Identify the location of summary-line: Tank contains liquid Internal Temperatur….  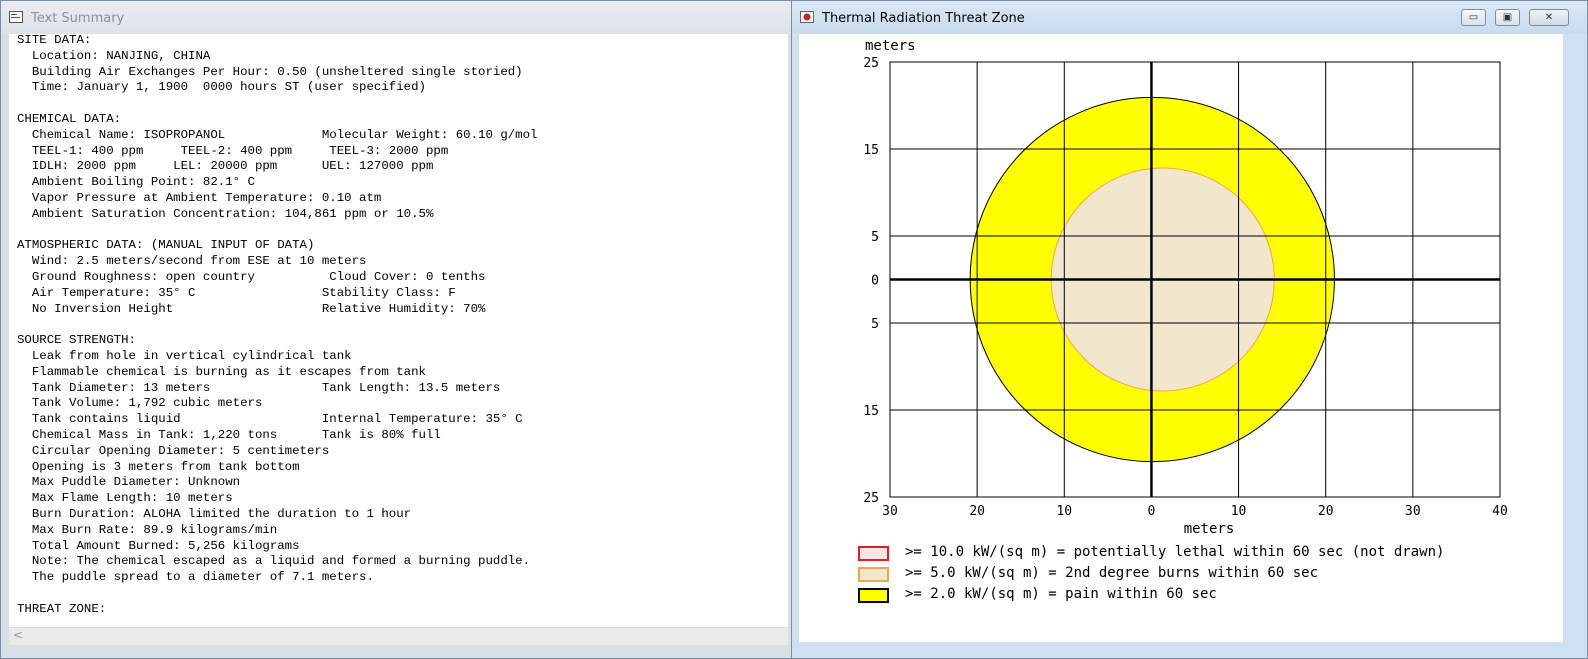
(270, 419).